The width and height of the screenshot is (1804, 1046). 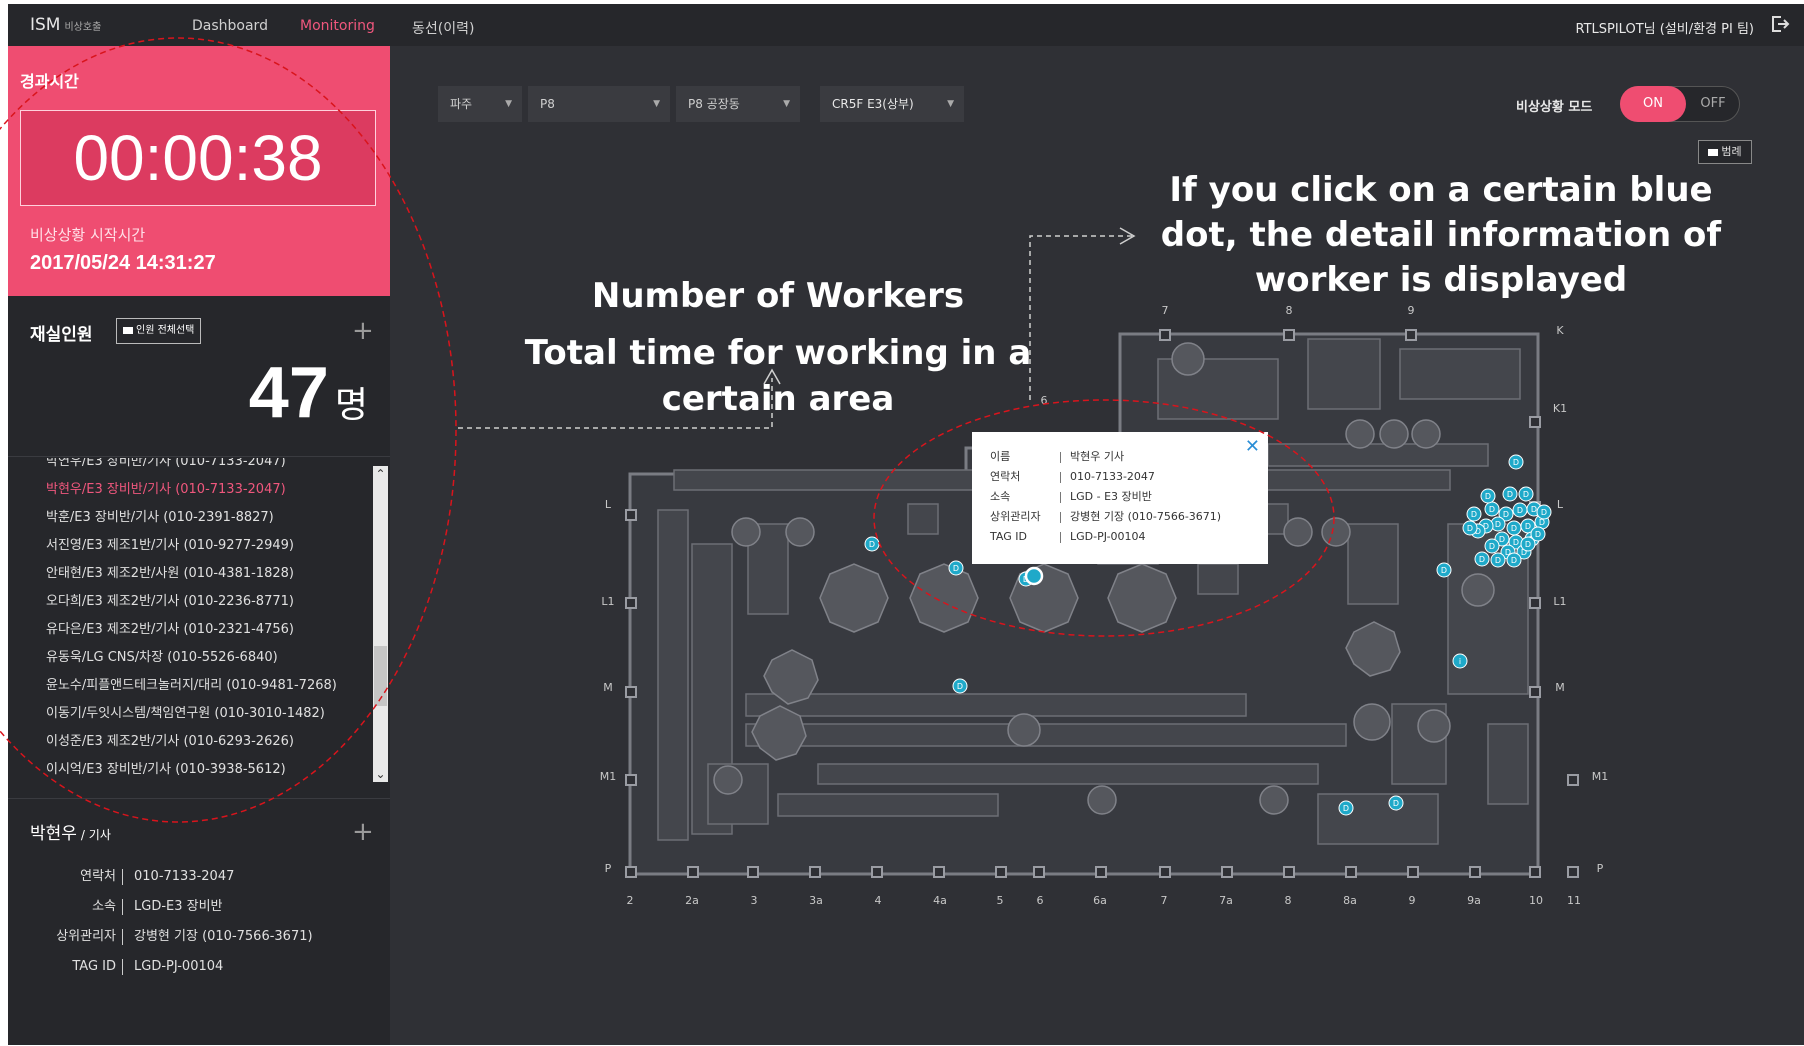 What do you see at coordinates (1000, 456) in the screenshot?
I see `popup-key: 이름` at bounding box center [1000, 456].